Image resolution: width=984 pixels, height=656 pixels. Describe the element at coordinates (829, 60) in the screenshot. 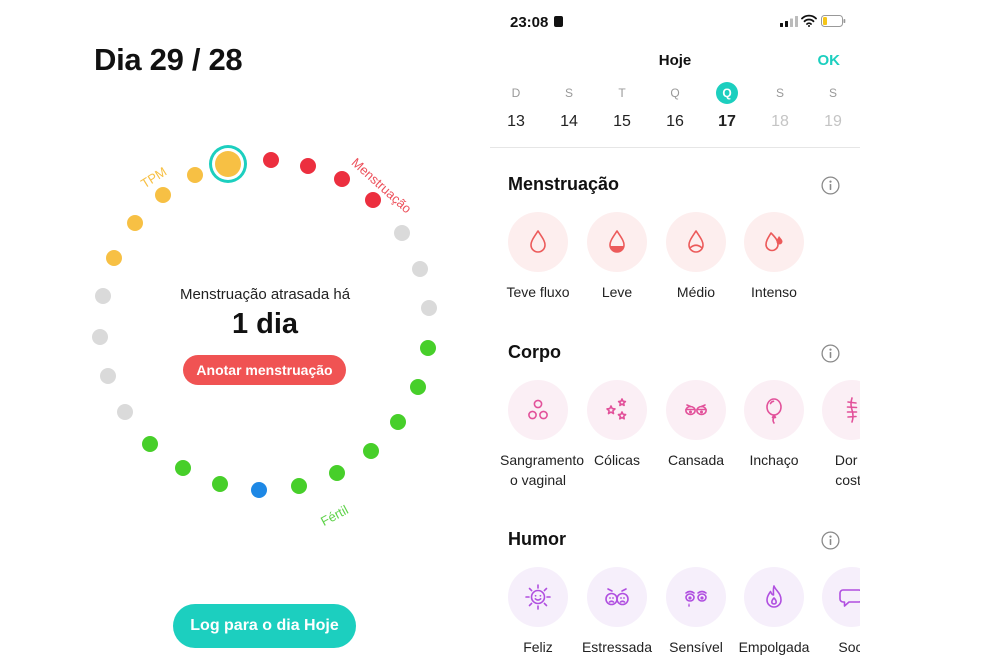

I see `ok-button: OK` at that location.